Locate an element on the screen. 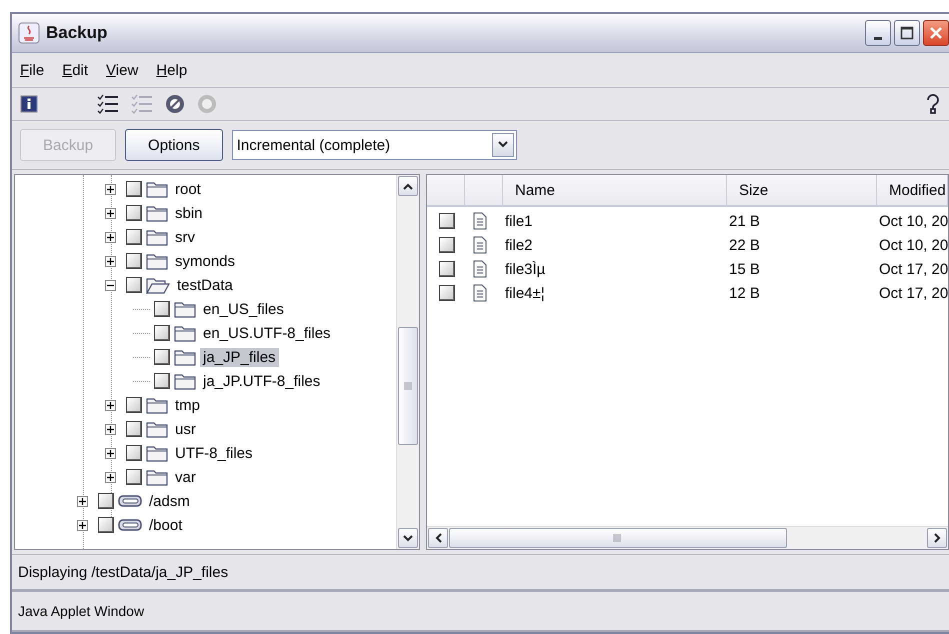 The height and width of the screenshot is (634, 949). tree-item: root is located at coordinates (188, 189).